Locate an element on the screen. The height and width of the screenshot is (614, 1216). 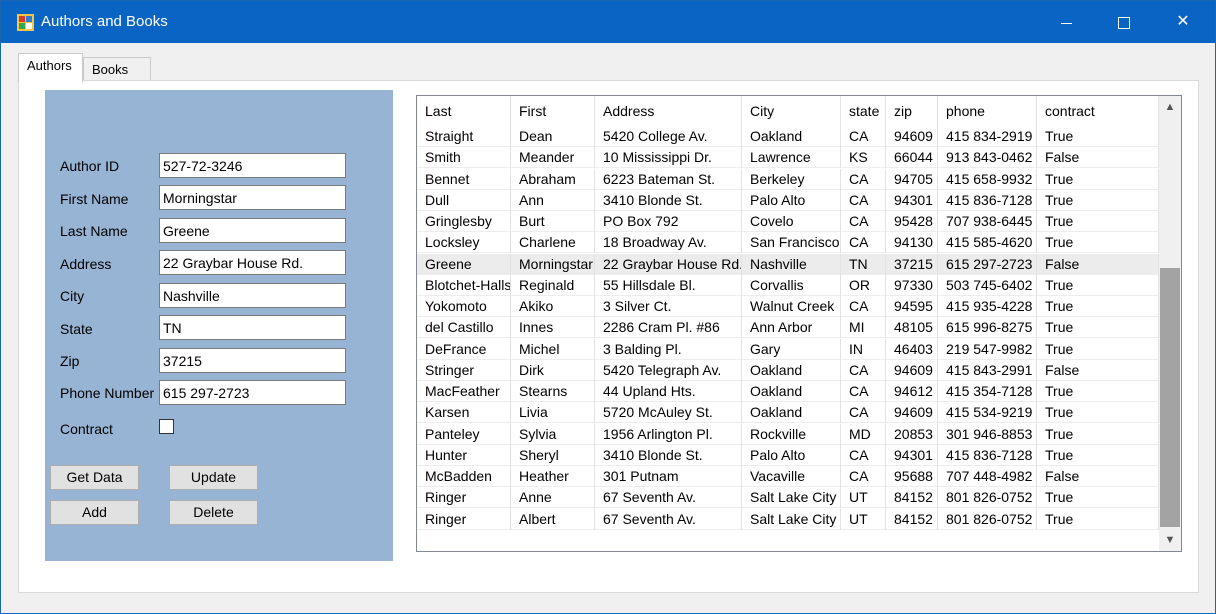
table-cell: 707 448-4982 is located at coordinates (987, 476).